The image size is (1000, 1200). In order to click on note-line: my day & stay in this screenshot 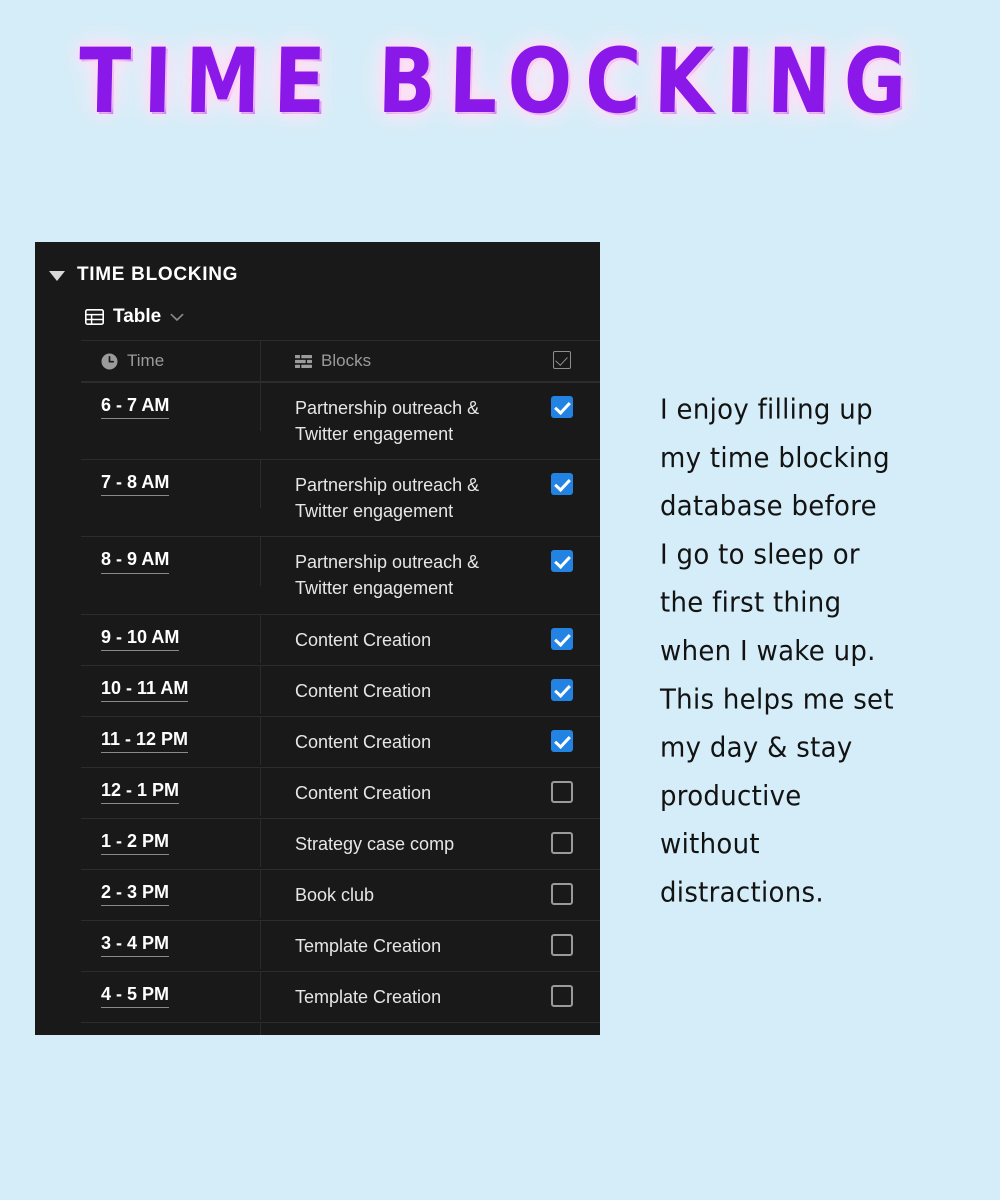, I will do `click(756, 748)`.